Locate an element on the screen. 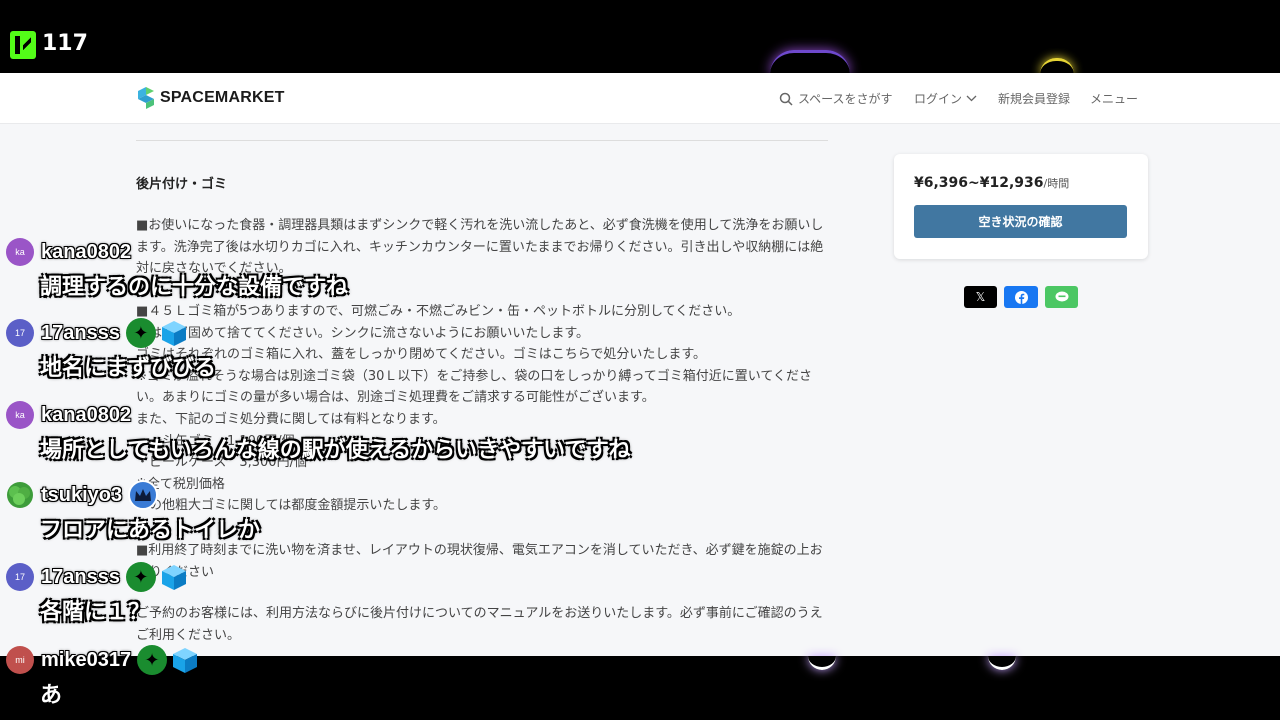 Image resolution: width=1280 pixels, height=720 pixels. nav-register-label: 新規会員登録 is located at coordinates (1034, 99).